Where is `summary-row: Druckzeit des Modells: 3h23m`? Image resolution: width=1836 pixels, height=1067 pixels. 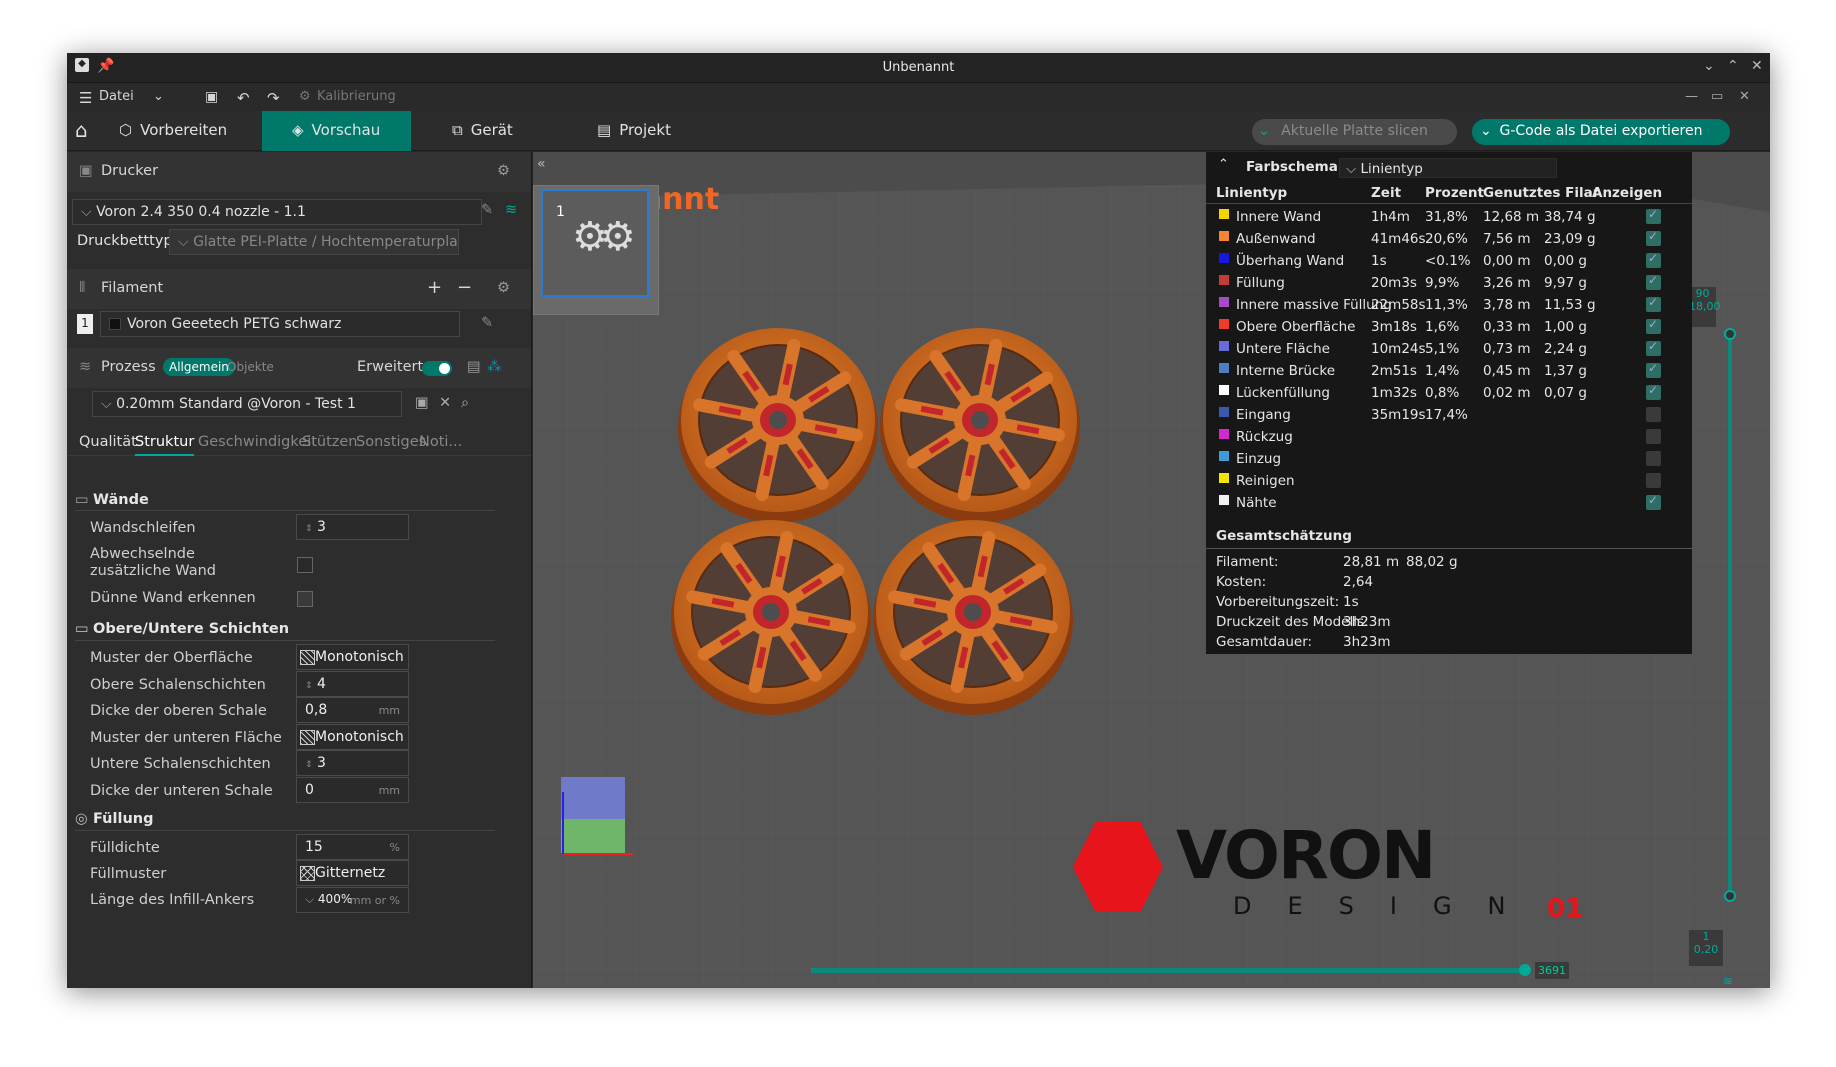 summary-row: Druckzeit des Modells: 3h23m is located at coordinates (1451, 624).